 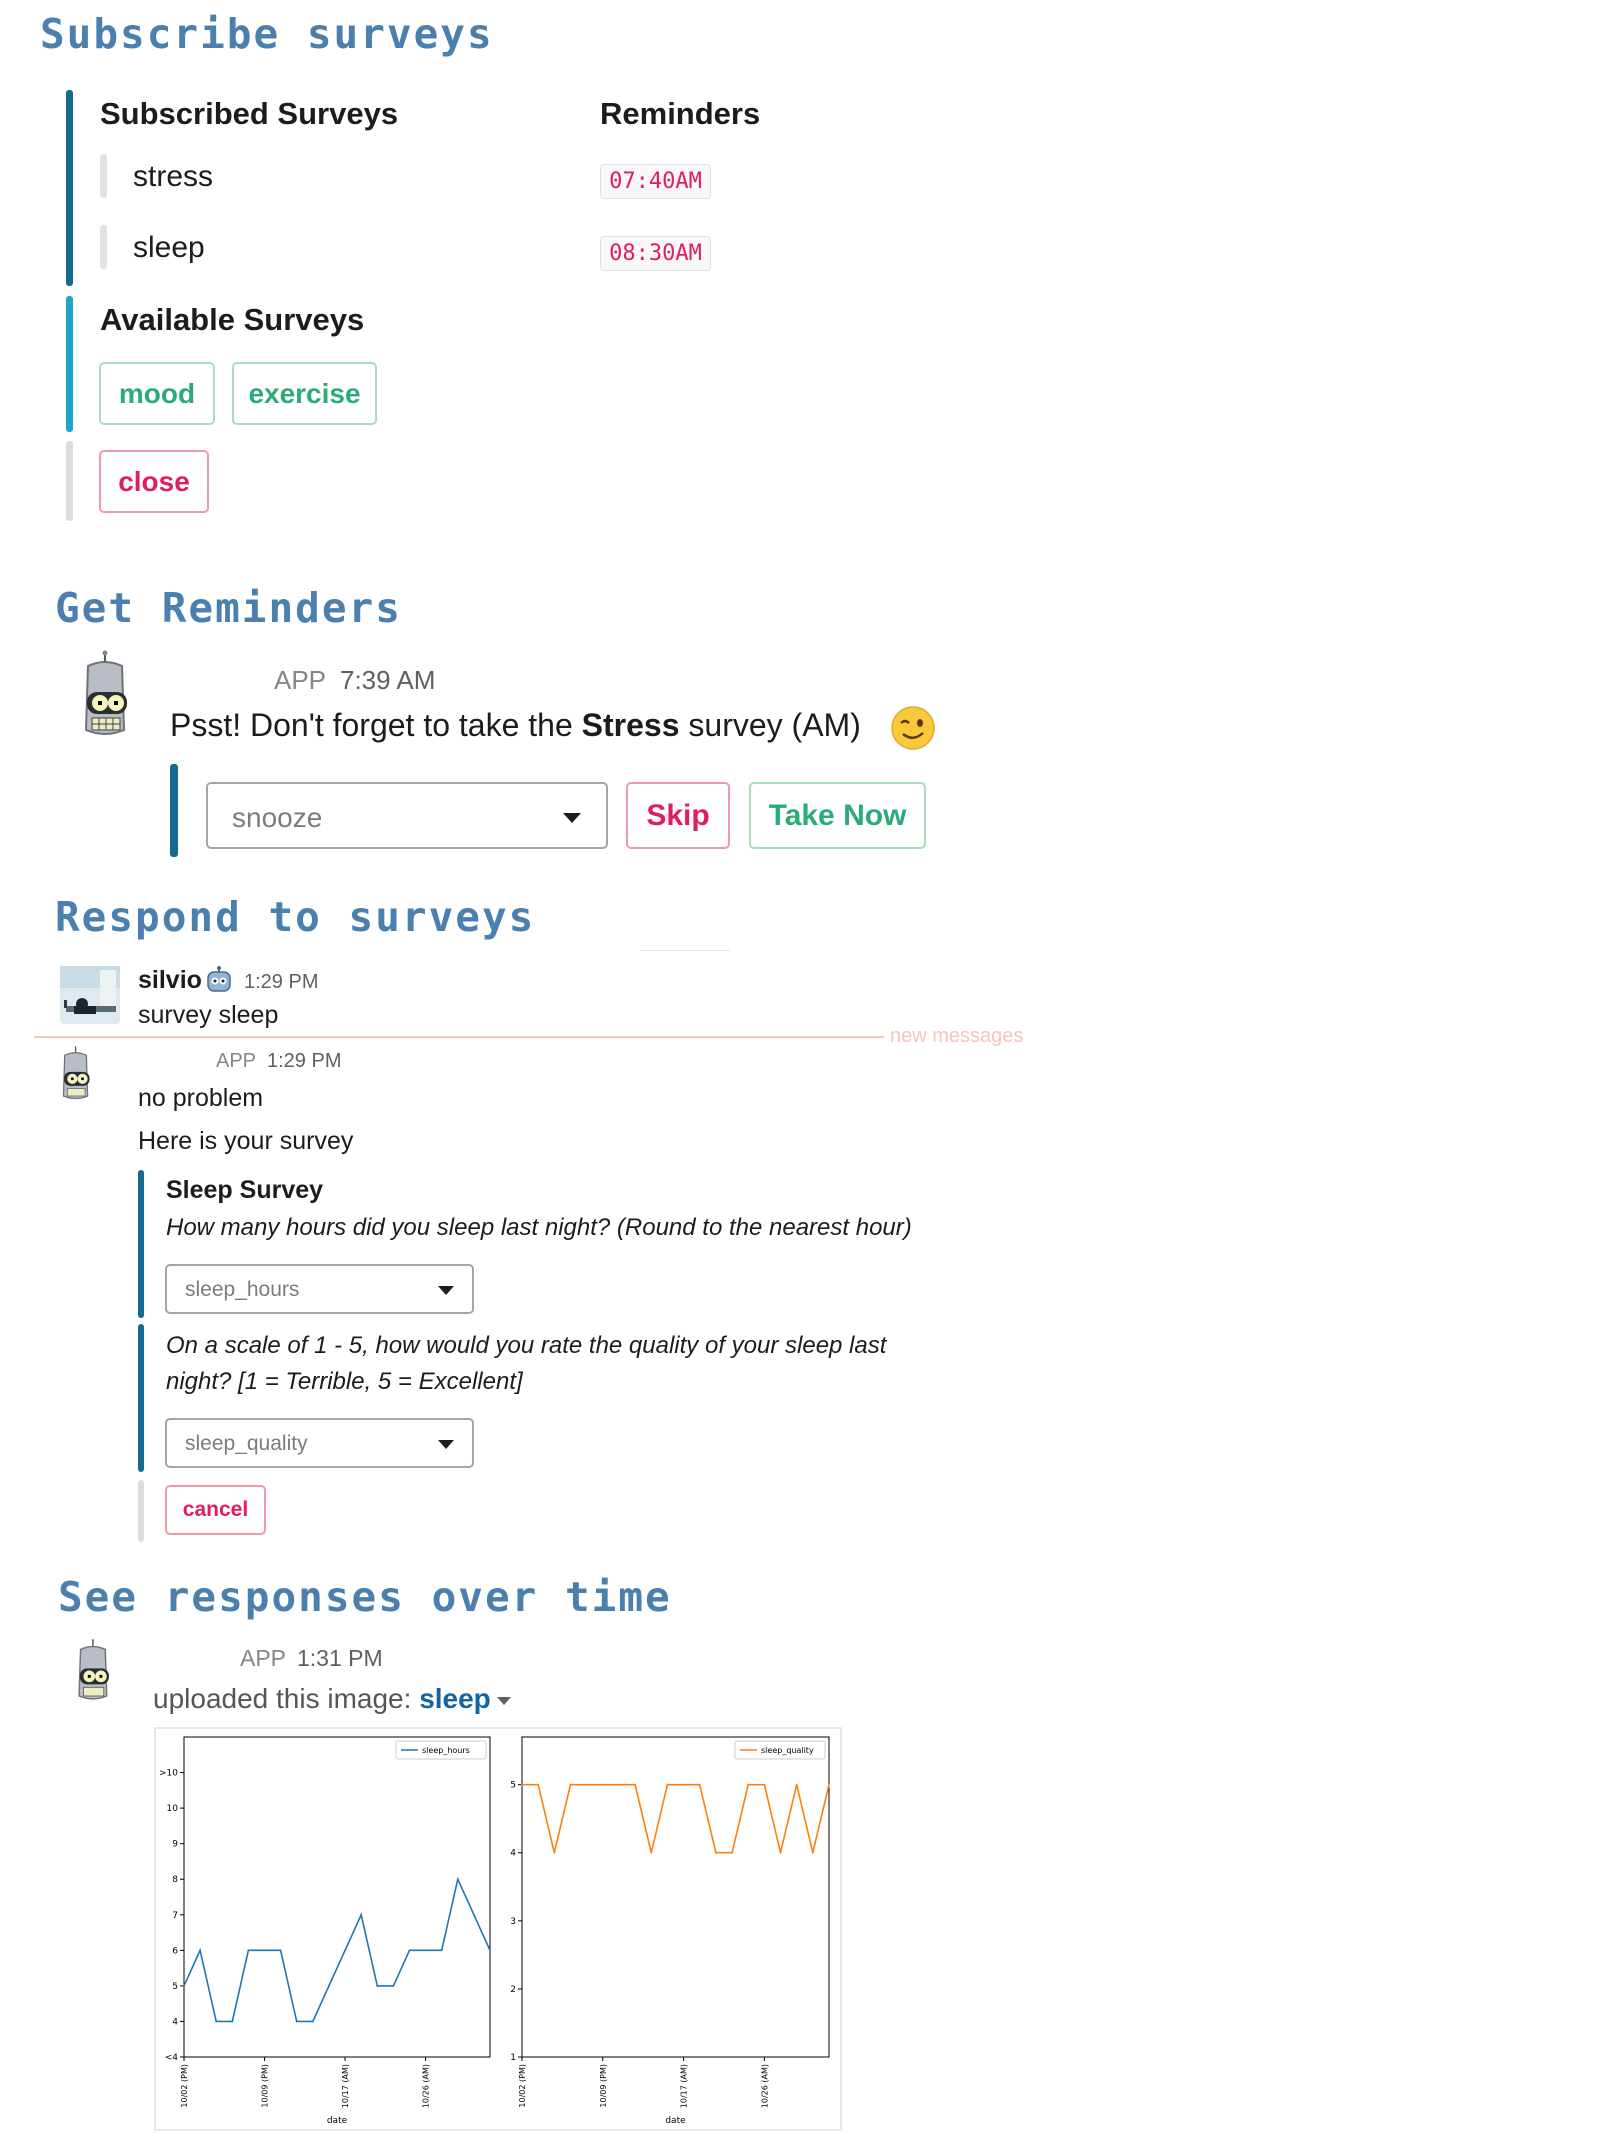 What do you see at coordinates (376, 725) in the screenshot?
I see `reminder-text-part: Psst! Don't forget to take the` at bounding box center [376, 725].